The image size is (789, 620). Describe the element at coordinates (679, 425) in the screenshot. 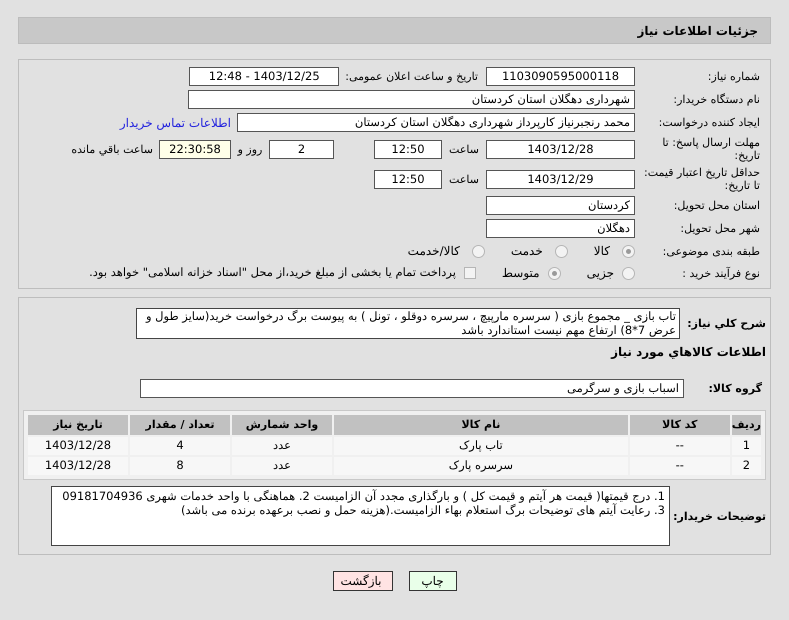

I see `column-header: کد کالا` at that location.